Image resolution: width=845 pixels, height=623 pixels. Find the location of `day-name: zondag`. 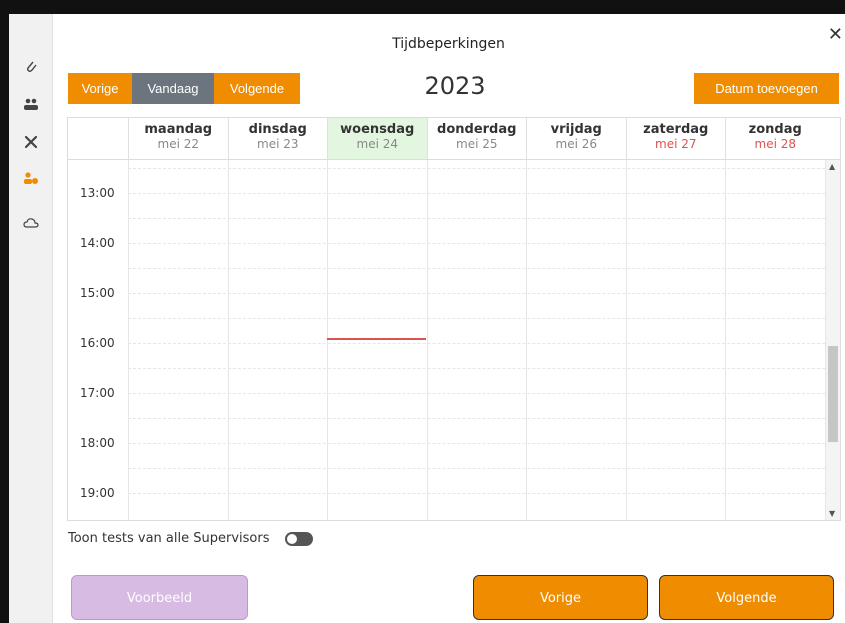

day-name: zondag is located at coordinates (775, 129).